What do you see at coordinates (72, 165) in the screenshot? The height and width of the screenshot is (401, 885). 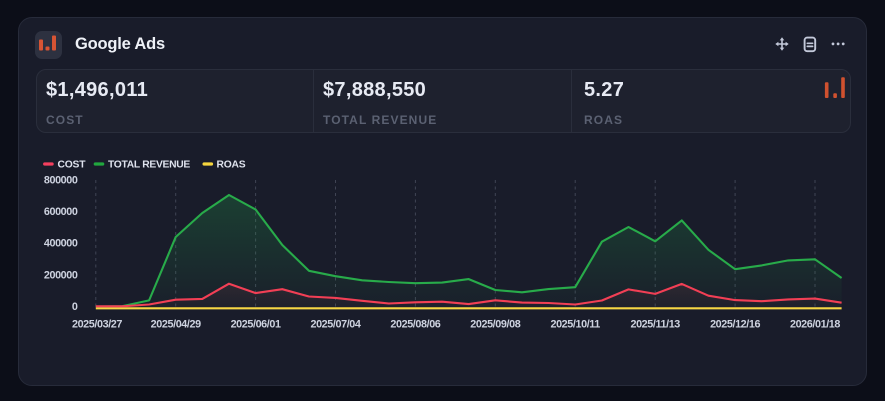 I see `svg-text: COST` at bounding box center [72, 165].